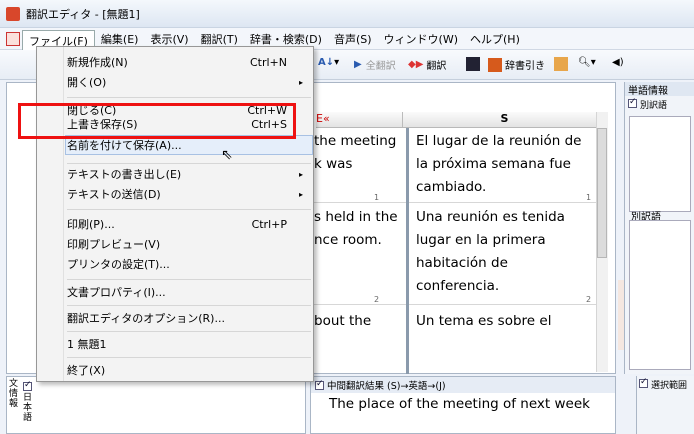 The height and width of the screenshot is (434, 694). I want to click on intermediate-result-header: 中間翻訳結果 (S)→英語→(J), so click(463, 385).